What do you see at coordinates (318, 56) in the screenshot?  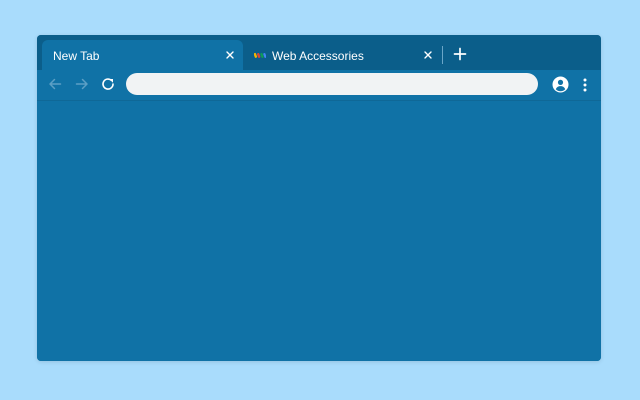 I see `tab-title: Web Accessories` at bounding box center [318, 56].